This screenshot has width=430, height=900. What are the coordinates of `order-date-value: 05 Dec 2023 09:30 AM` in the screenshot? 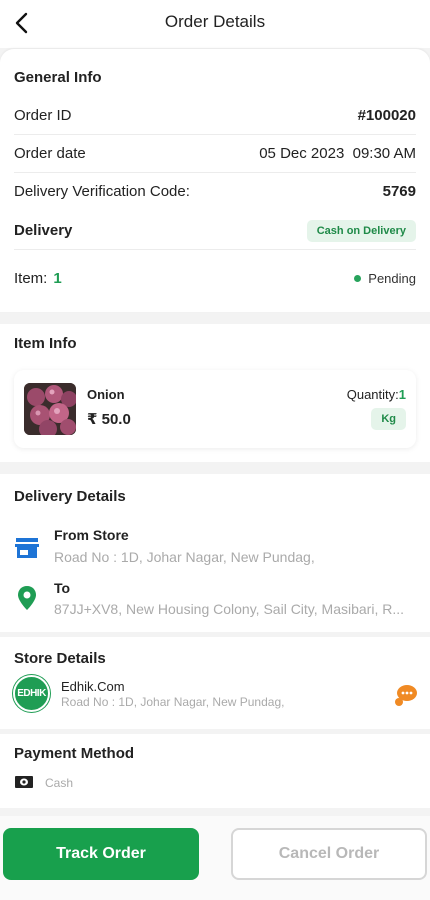 It's located at (337, 153).